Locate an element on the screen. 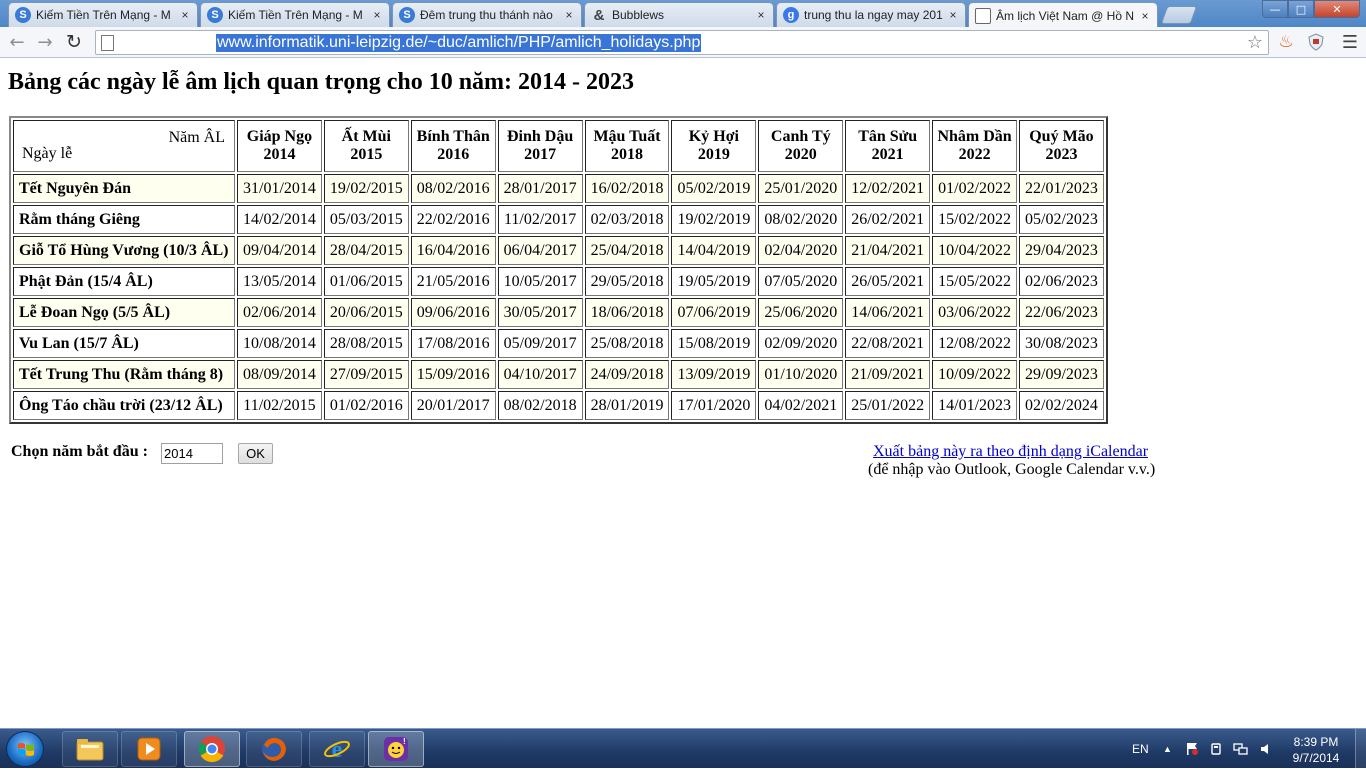 Image resolution: width=1366 pixels, height=769 pixels. holiday-date-cell: 12/08/2022 is located at coordinates (975, 343).